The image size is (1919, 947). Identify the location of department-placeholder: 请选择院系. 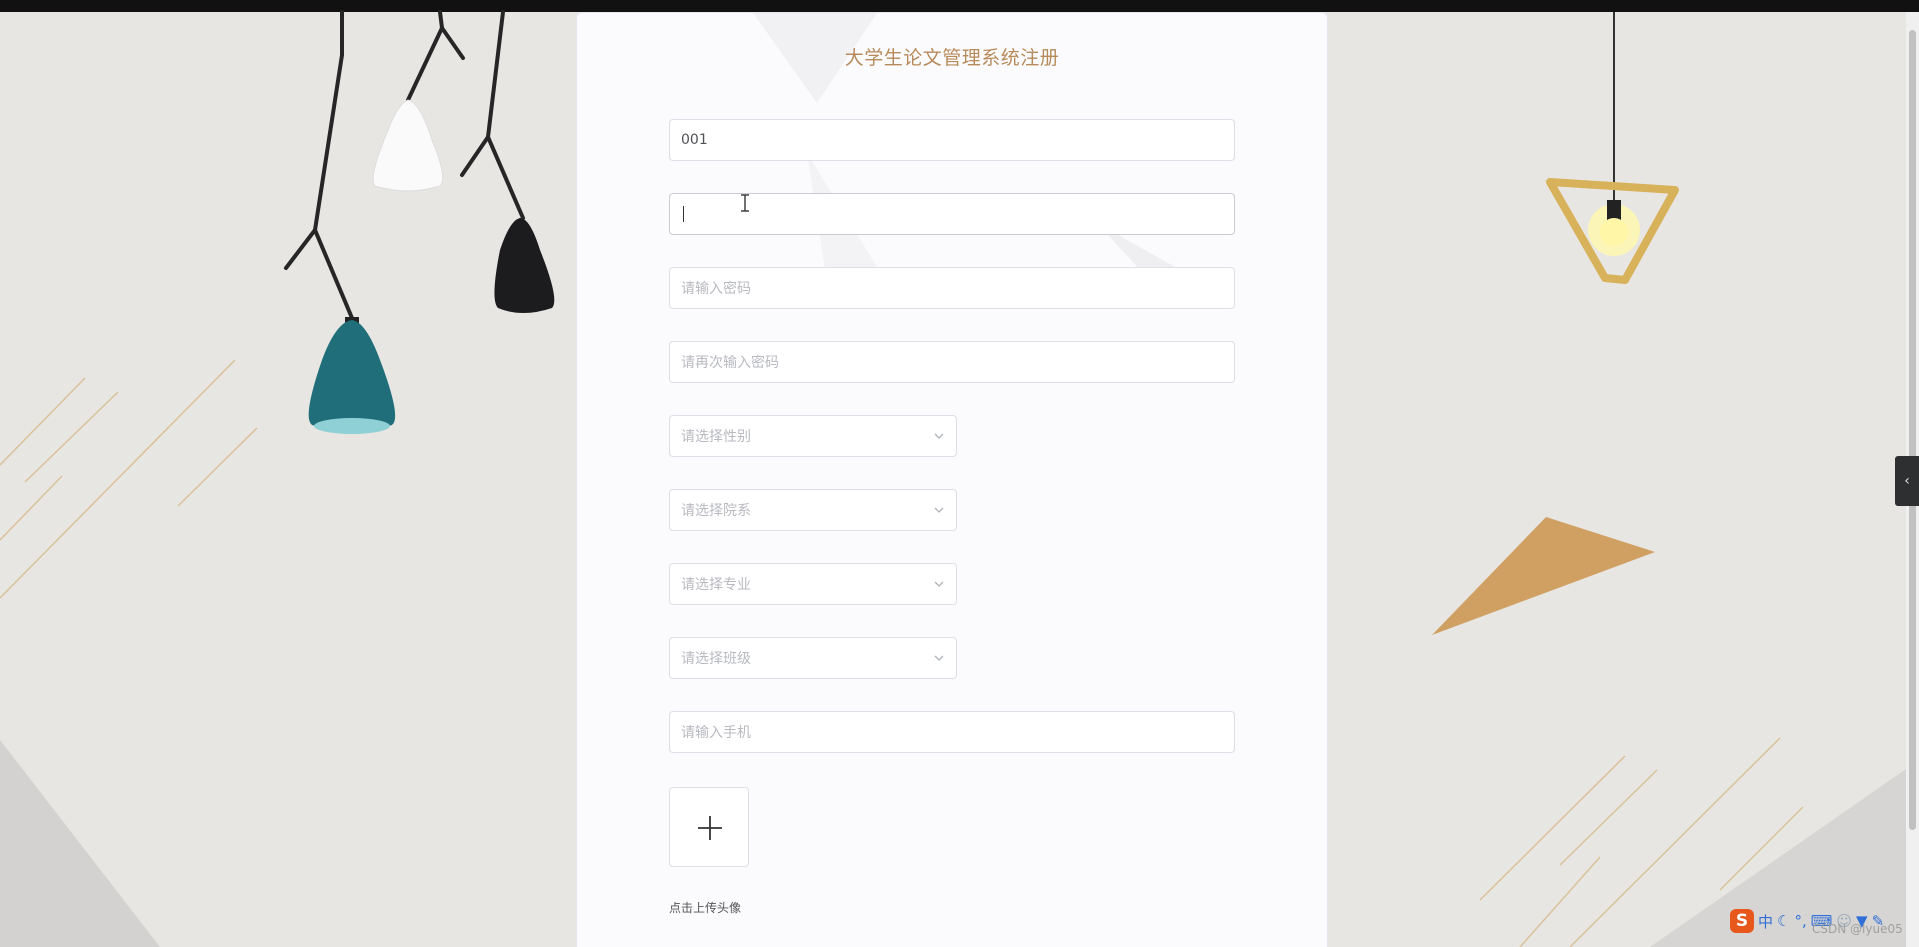
(716, 511).